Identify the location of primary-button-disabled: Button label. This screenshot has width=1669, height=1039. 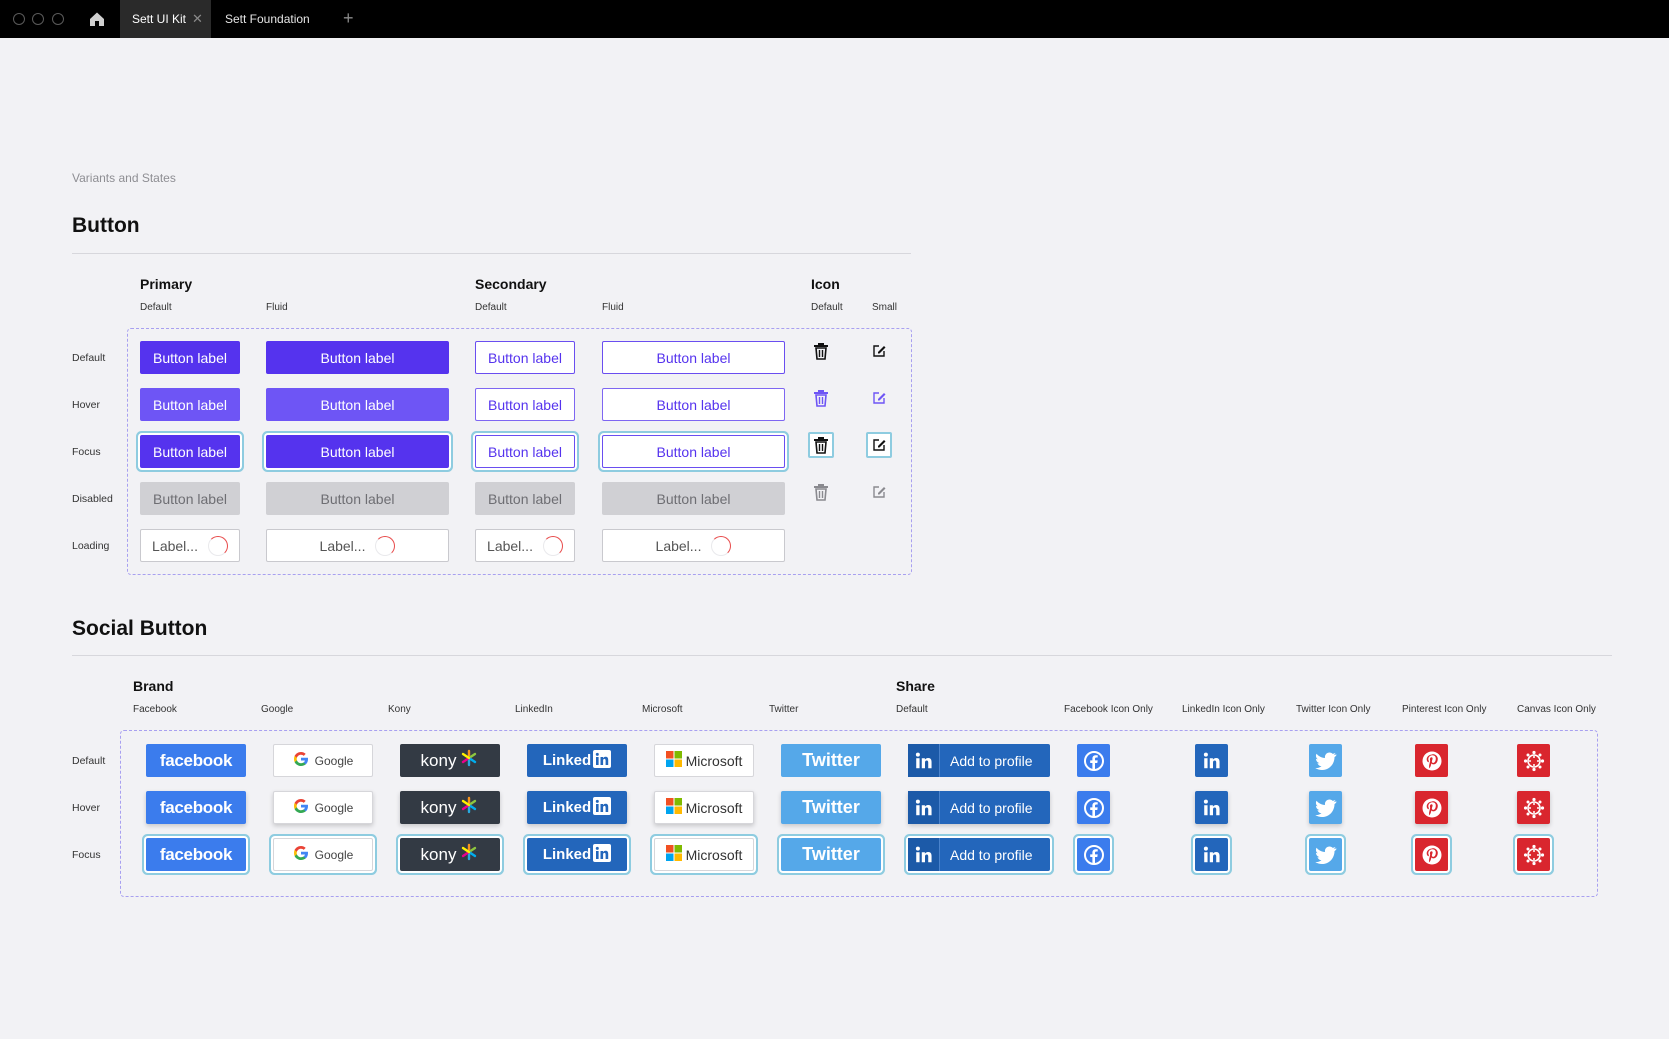
(190, 498).